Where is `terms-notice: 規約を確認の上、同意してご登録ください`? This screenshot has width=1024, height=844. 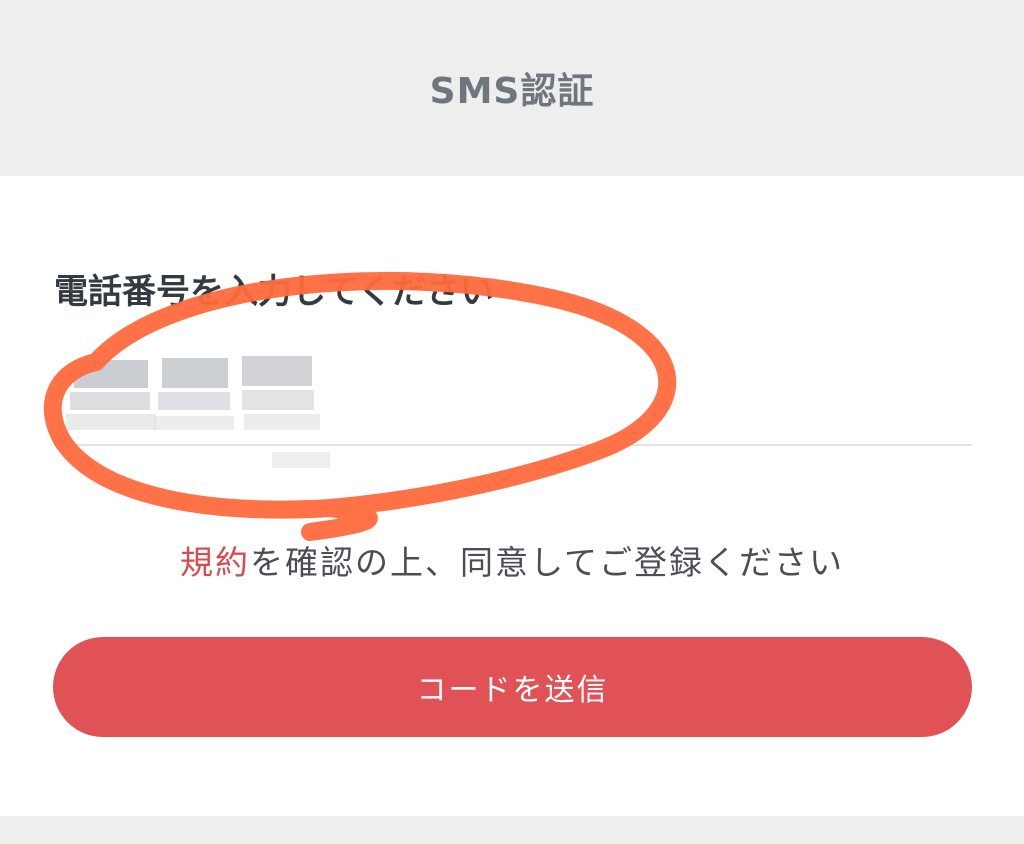
terms-notice: 規約を確認の上、同意してご登録ください is located at coordinates (512, 560).